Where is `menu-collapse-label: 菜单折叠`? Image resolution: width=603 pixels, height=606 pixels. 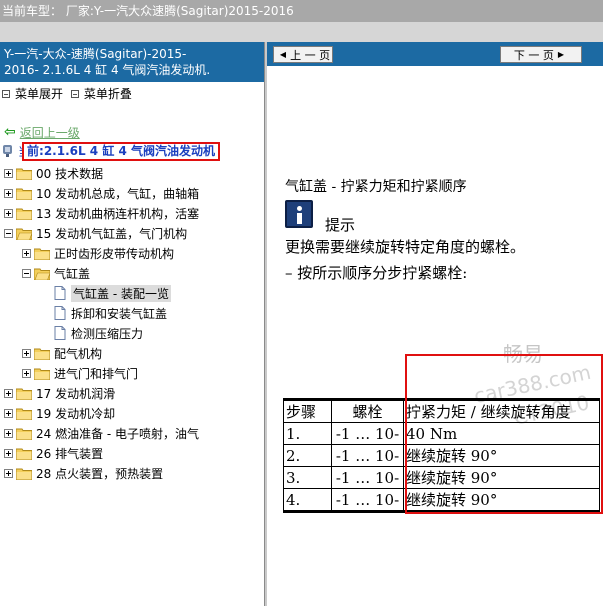 menu-collapse-label: 菜单折叠 is located at coordinates (107, 94).